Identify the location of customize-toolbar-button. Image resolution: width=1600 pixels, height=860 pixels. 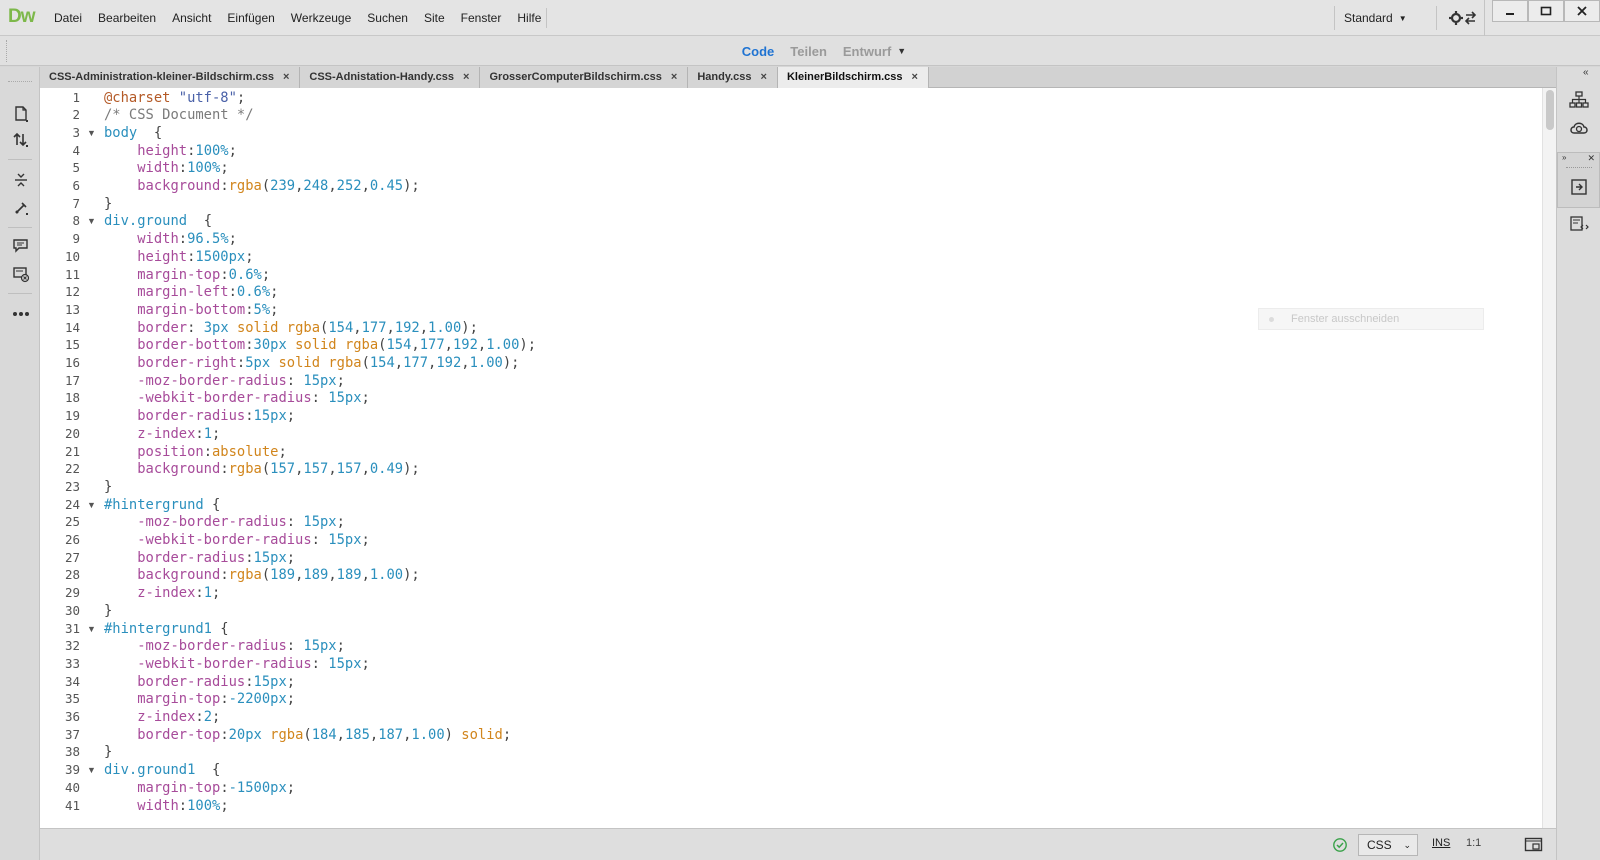
(21, 314).